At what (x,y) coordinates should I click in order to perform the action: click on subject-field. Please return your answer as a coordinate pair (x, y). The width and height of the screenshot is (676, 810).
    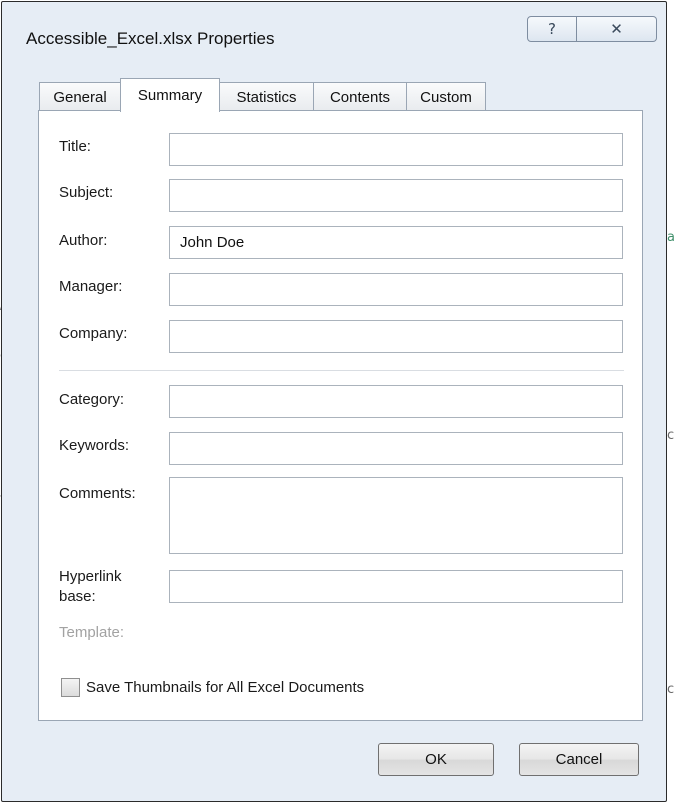
    Looking at the image, I should click on (396, 195).